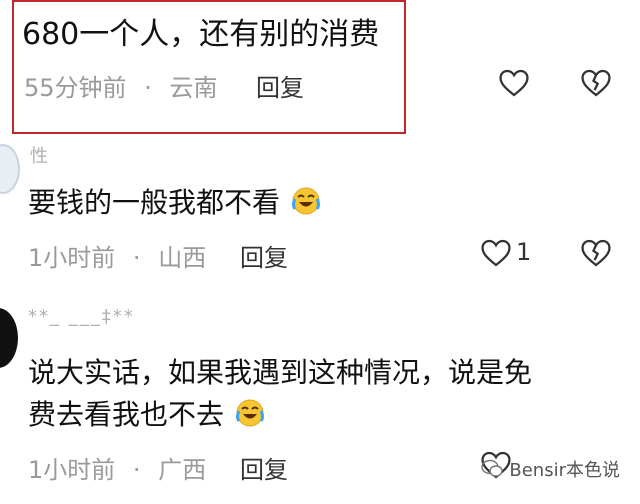  Describe the element at coordinates (524, 252) in the screenshot. I see `like-count: 1` at that location.